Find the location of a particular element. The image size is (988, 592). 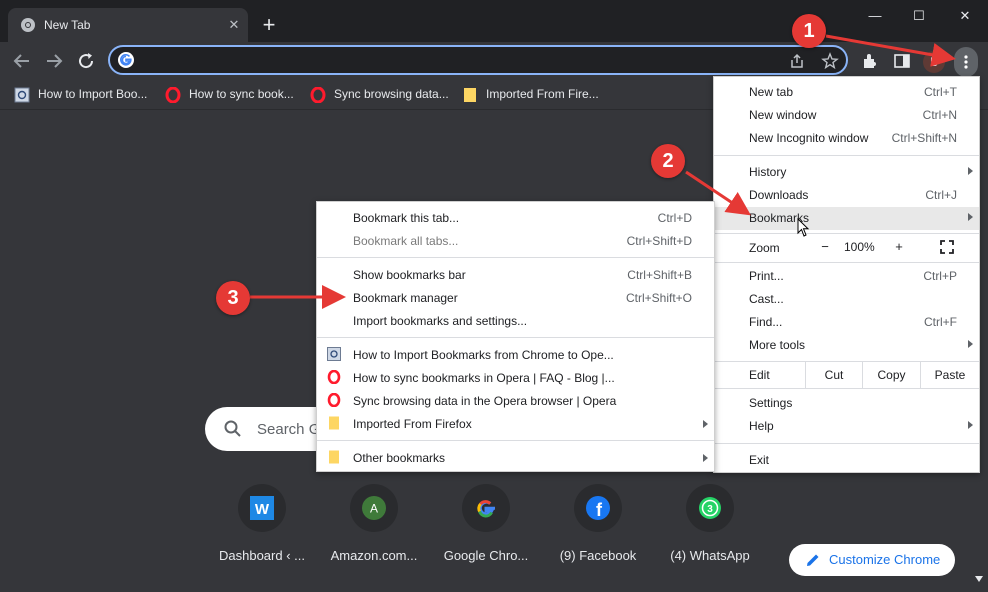

menu-item-new-tab: New tab Ctrl+T is located at coordinates (846, 92).